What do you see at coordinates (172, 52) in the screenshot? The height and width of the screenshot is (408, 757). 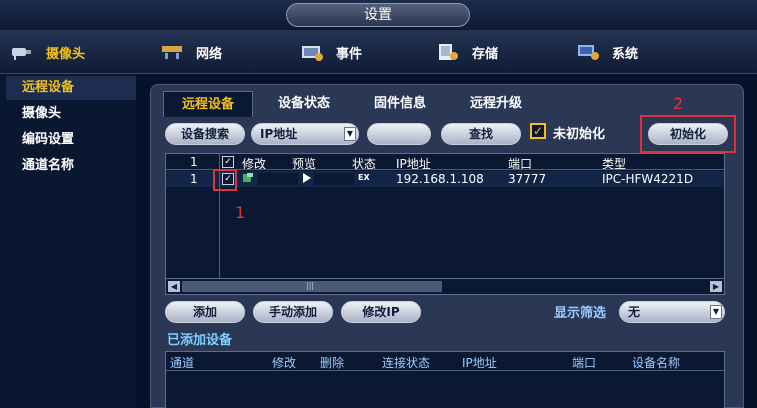 I see `network-icon` at bounding box center [172, 52].